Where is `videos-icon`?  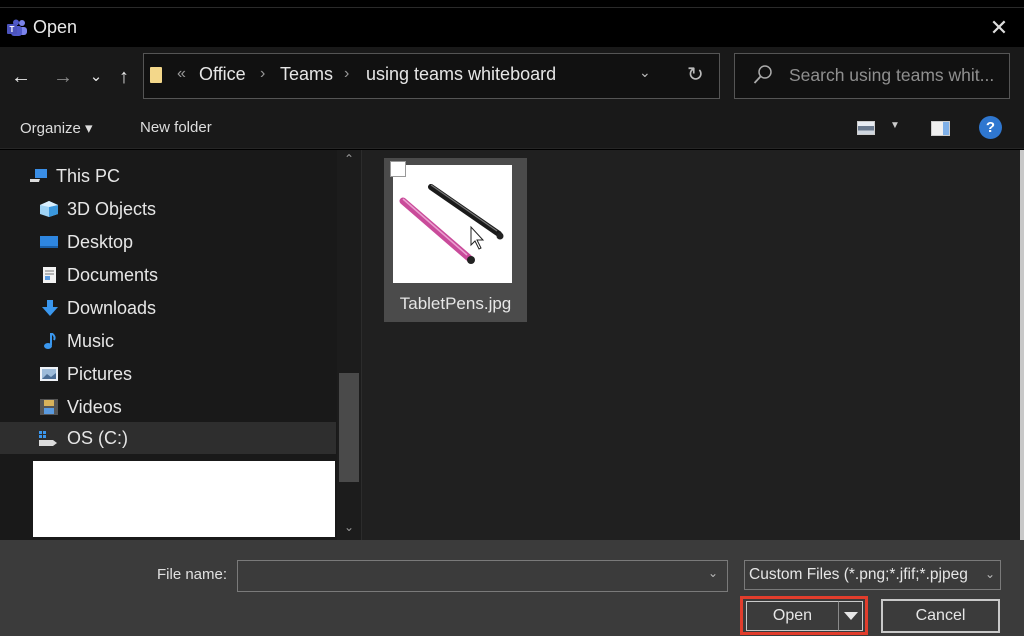 videos-icon is located at coordinates (49, 407).